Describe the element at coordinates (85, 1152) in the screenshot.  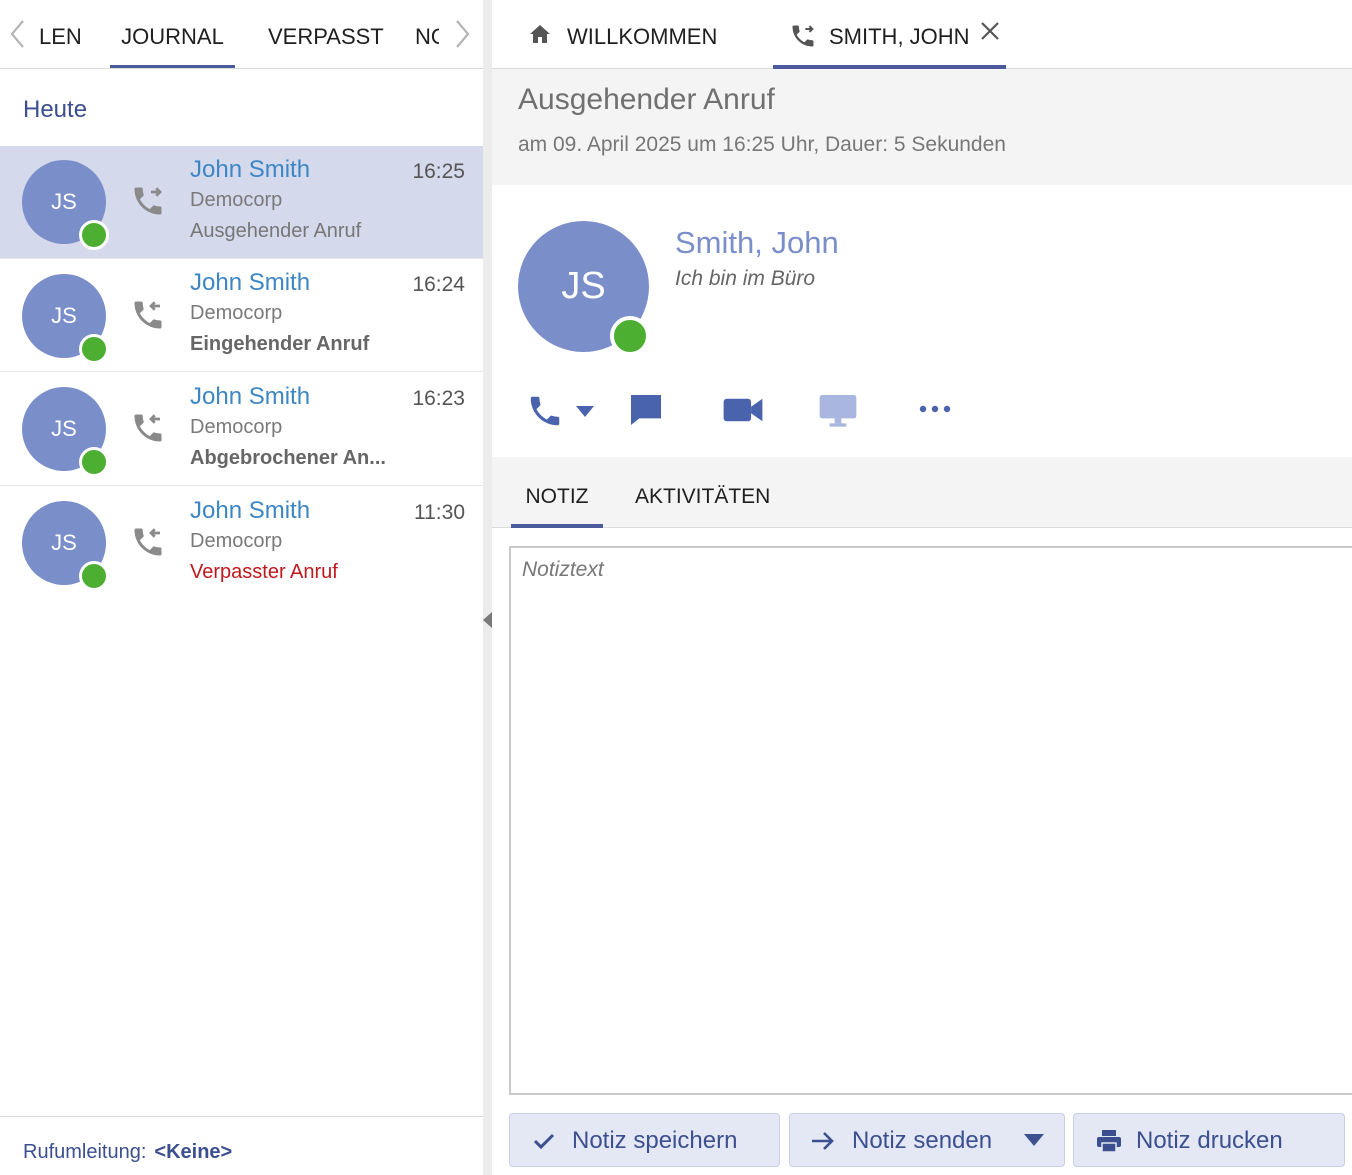
I see `call-forwarding-label: Rufumleitung:` at that location.